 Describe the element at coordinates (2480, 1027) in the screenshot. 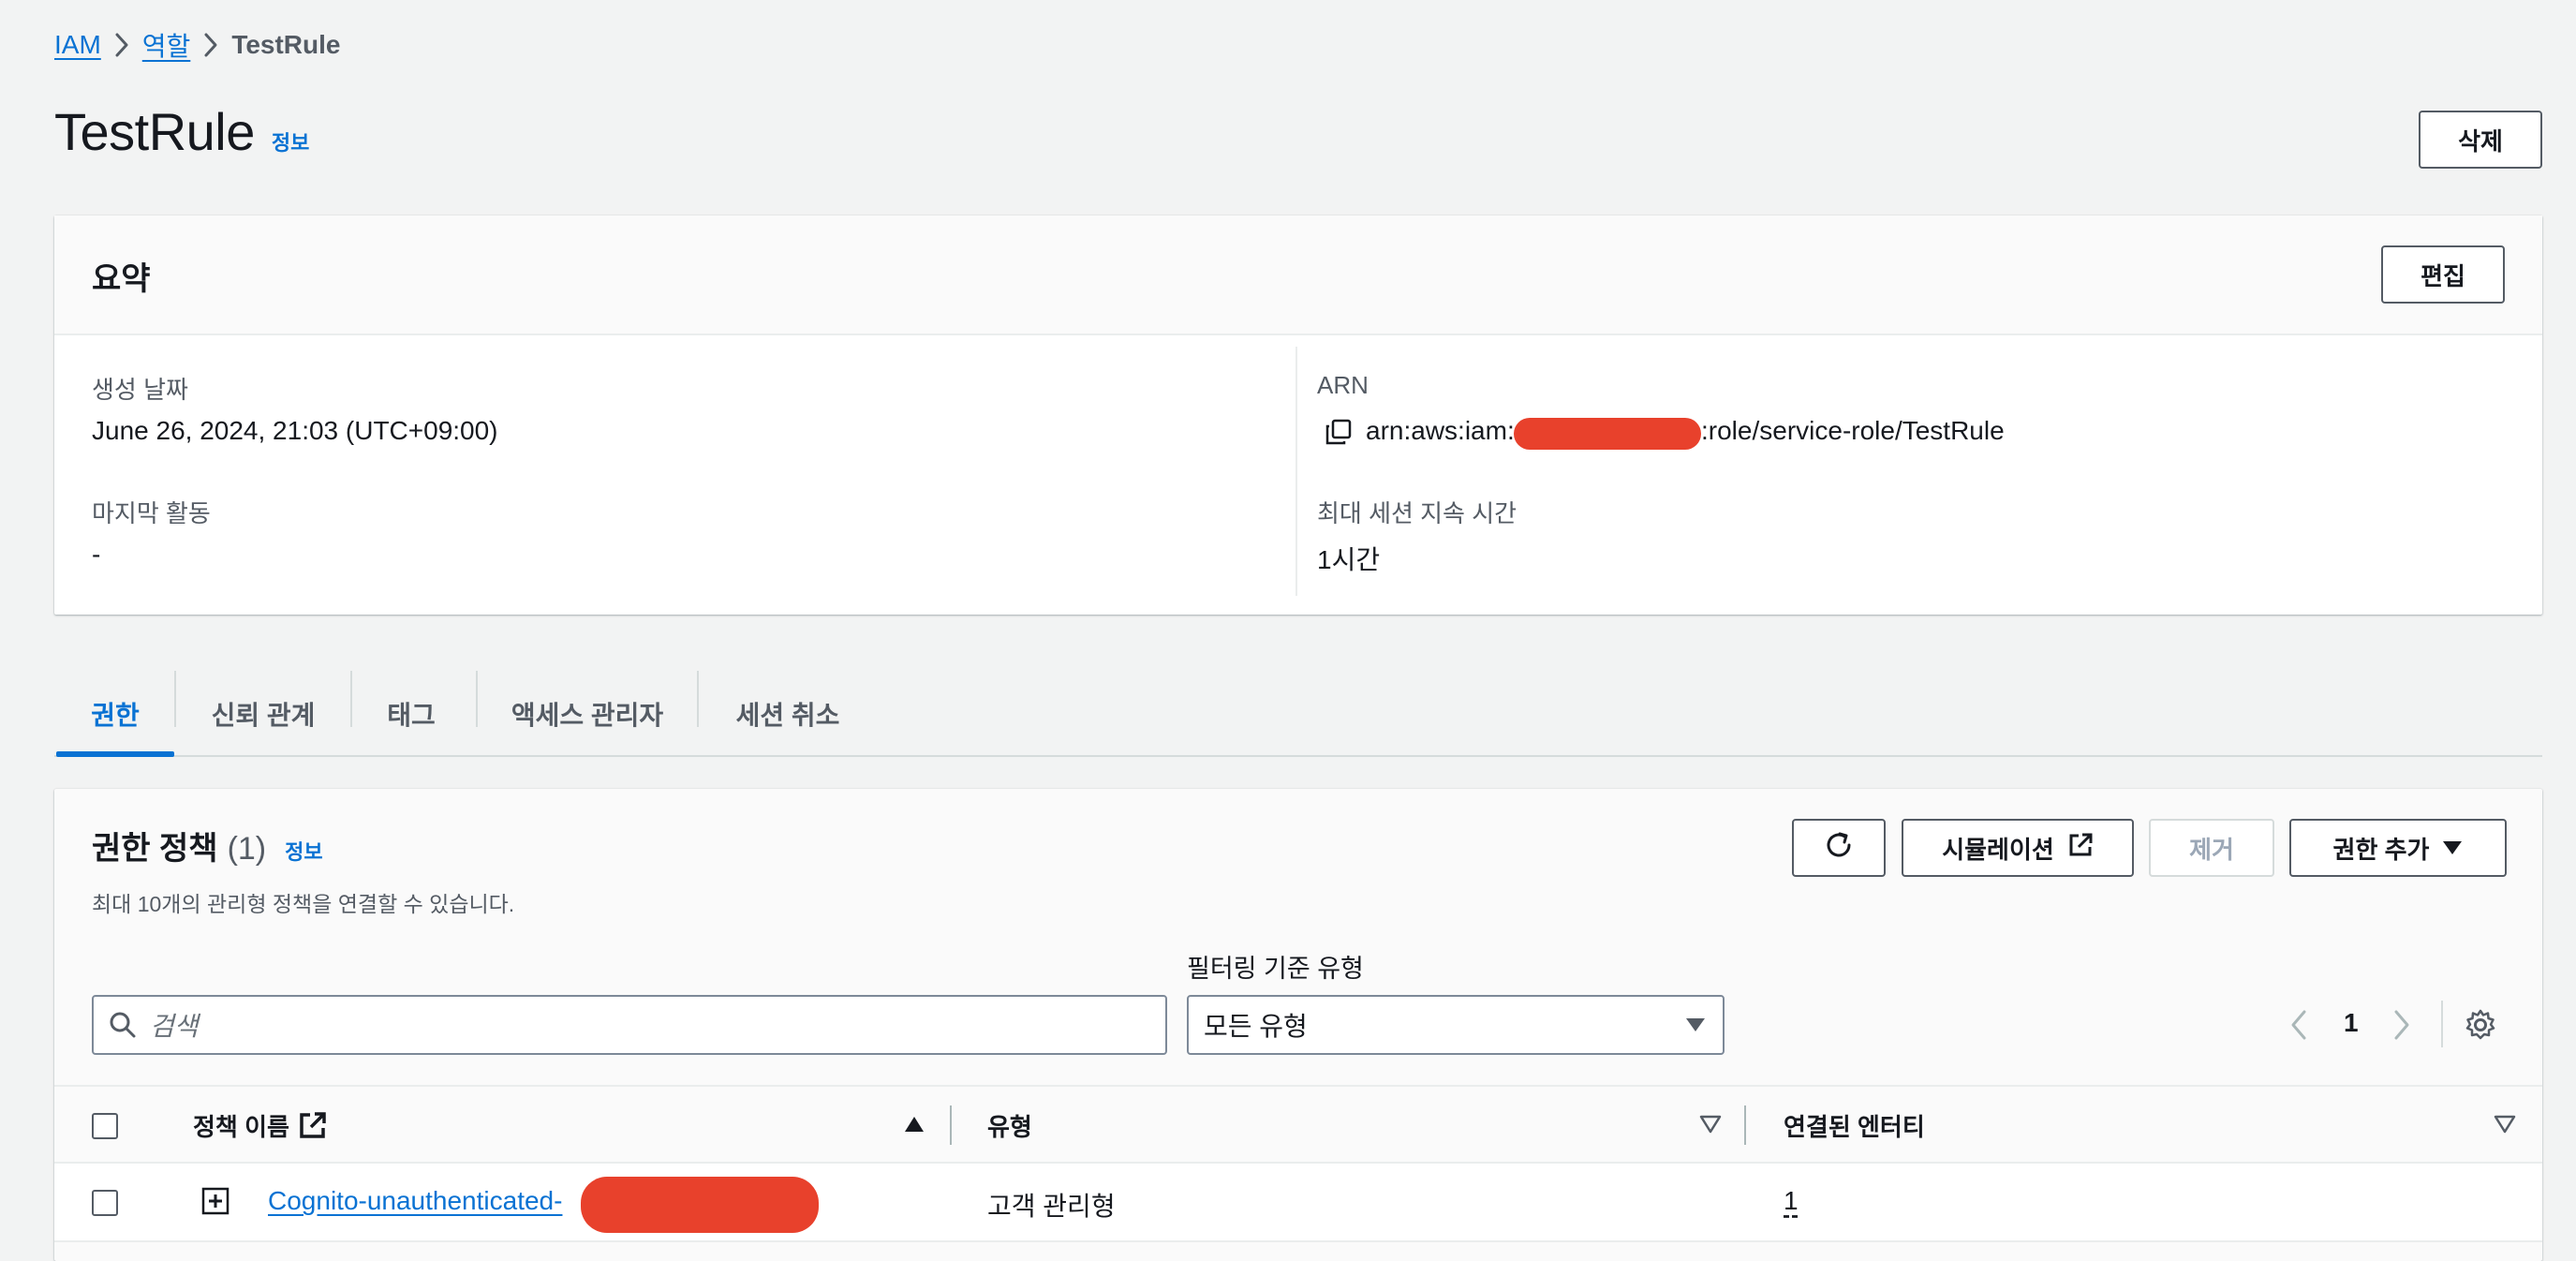

I see `gear-icon` at that location.